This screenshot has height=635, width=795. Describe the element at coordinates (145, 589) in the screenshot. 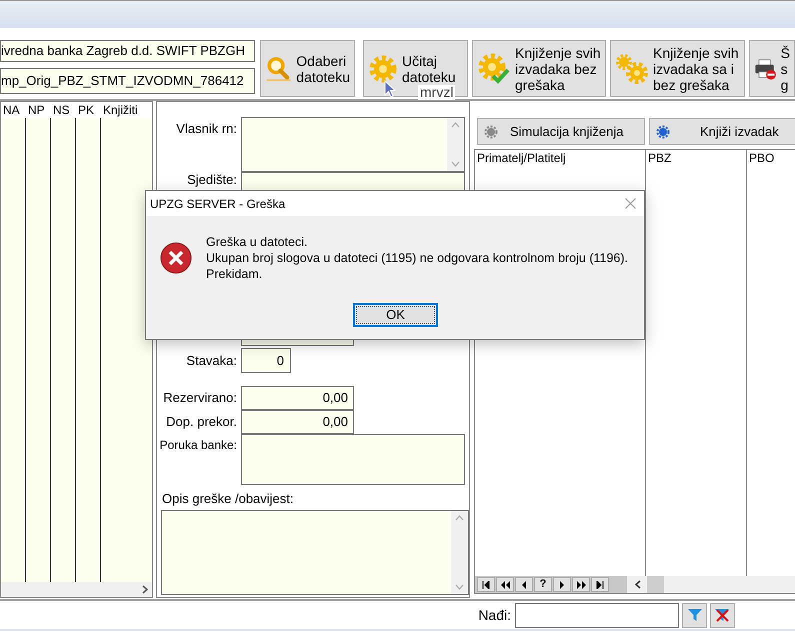

I see `chevron-right-icon` at that location.